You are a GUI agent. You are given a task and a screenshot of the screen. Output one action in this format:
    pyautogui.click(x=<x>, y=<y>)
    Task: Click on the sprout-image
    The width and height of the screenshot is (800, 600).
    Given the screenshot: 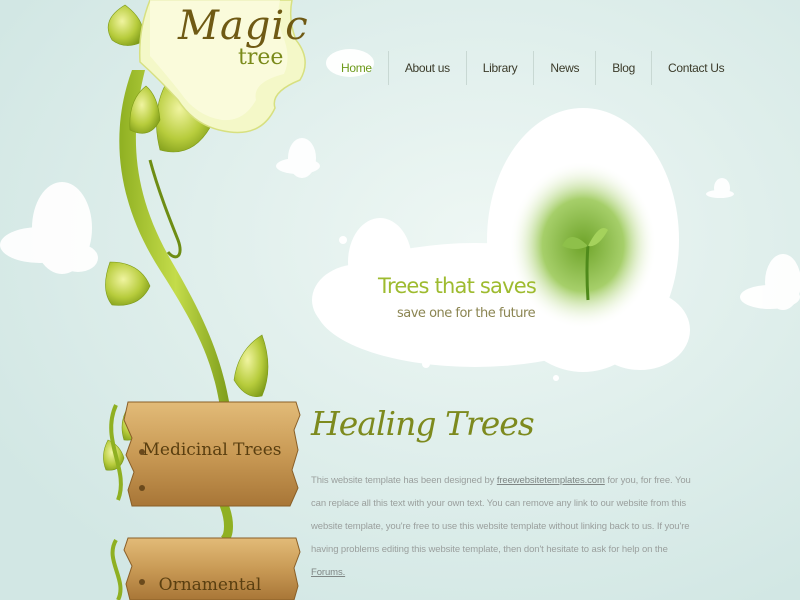 What is the action you would take?
    pyautogui.click(x=583, y=245)
    